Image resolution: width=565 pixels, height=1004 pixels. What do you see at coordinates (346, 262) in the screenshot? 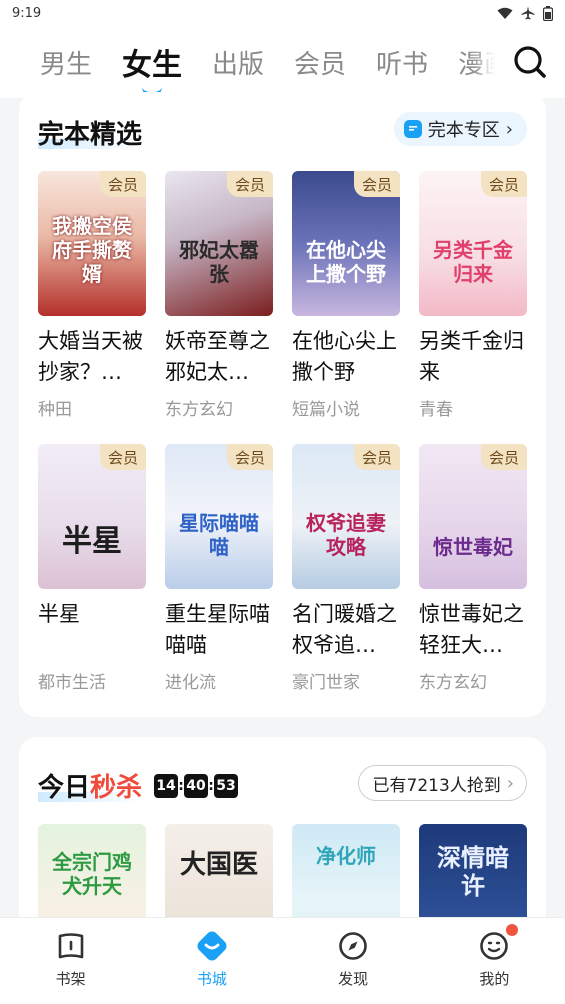
I see `cover-title: 在他心尖上撒个野` at bounding box center [346, 262].